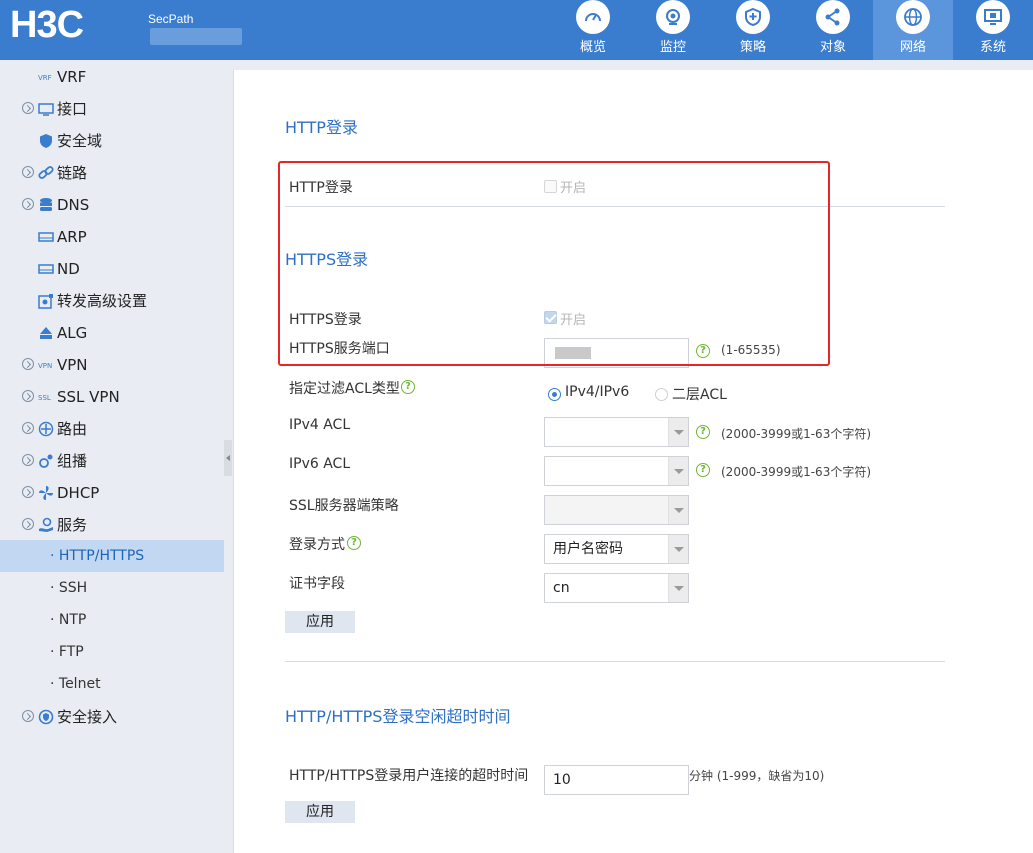  What do you see at coordinates (673, 30) in the screenshot?
I see `nav-monitor: 监控` at bounding box center [673, 30].